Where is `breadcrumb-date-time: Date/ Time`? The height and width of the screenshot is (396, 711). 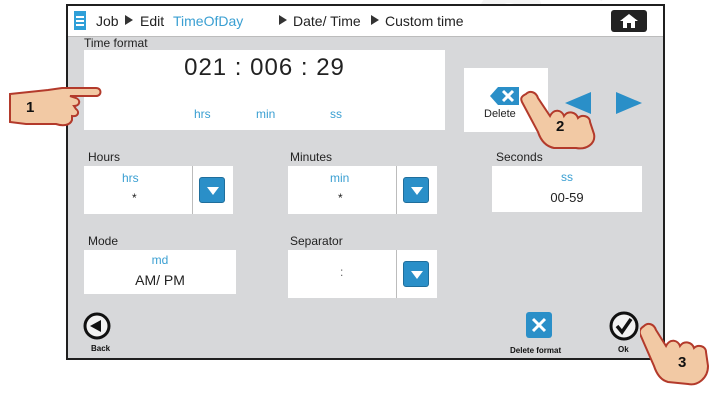 breadcrumb-date-time: Date/ Time is located at coordinates (327, 21).